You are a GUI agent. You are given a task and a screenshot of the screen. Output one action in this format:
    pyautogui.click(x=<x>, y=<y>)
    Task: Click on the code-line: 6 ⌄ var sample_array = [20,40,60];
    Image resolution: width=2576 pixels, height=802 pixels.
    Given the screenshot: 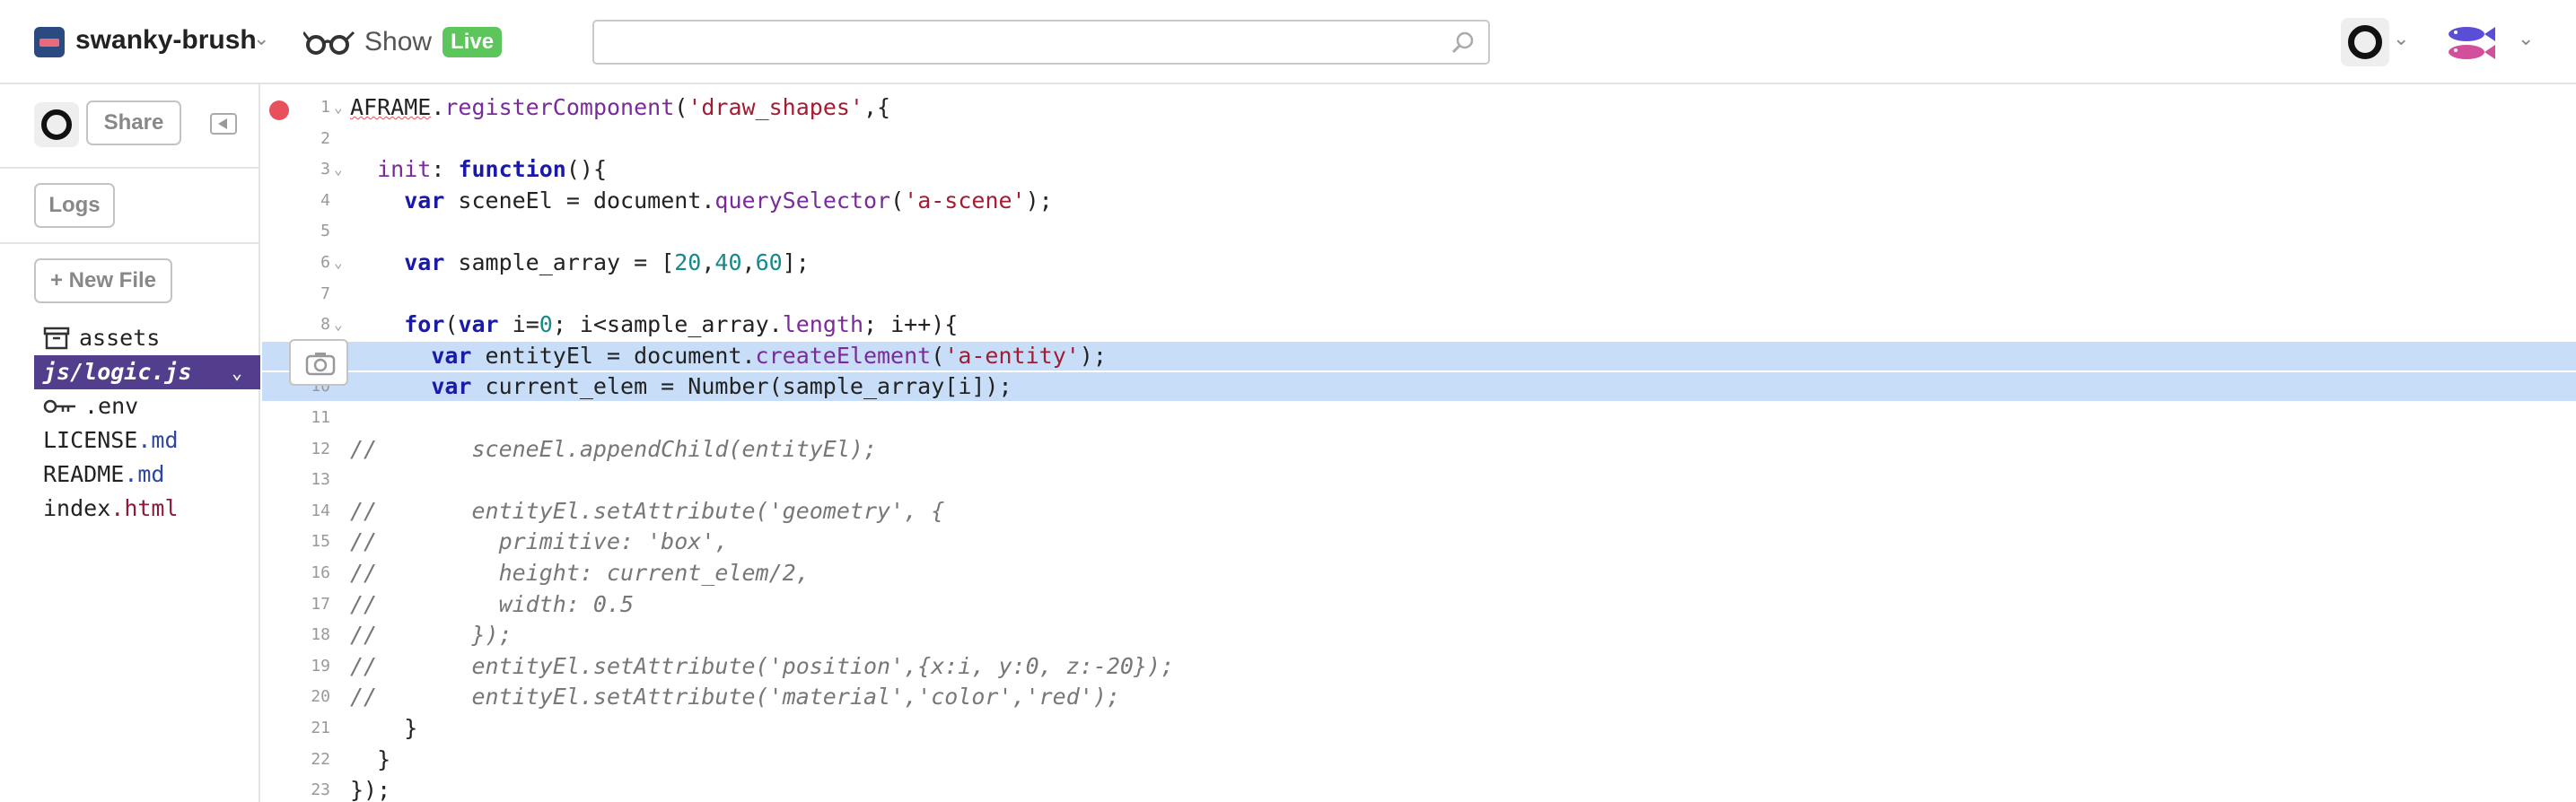 What is the action you would take?
    pyautogui.click(x=1419, y=262)
    